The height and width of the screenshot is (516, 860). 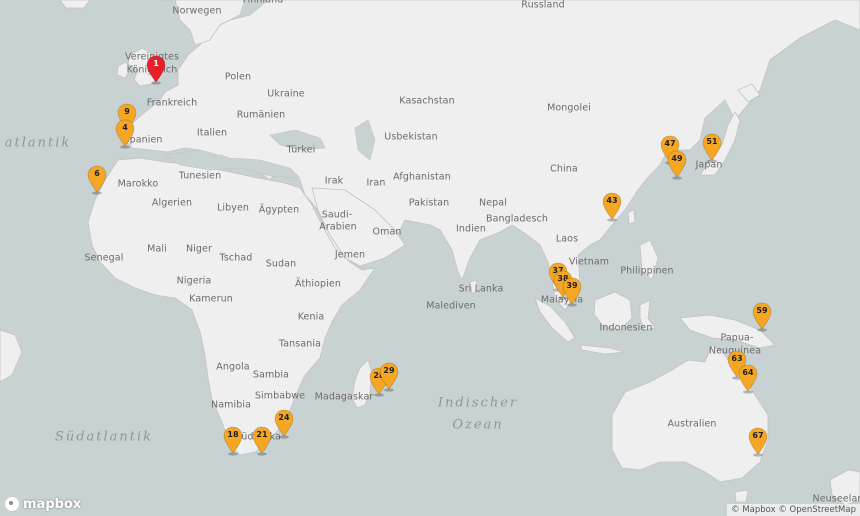 I want to click on map-marker-6: 6, so click(x=97, y=180).